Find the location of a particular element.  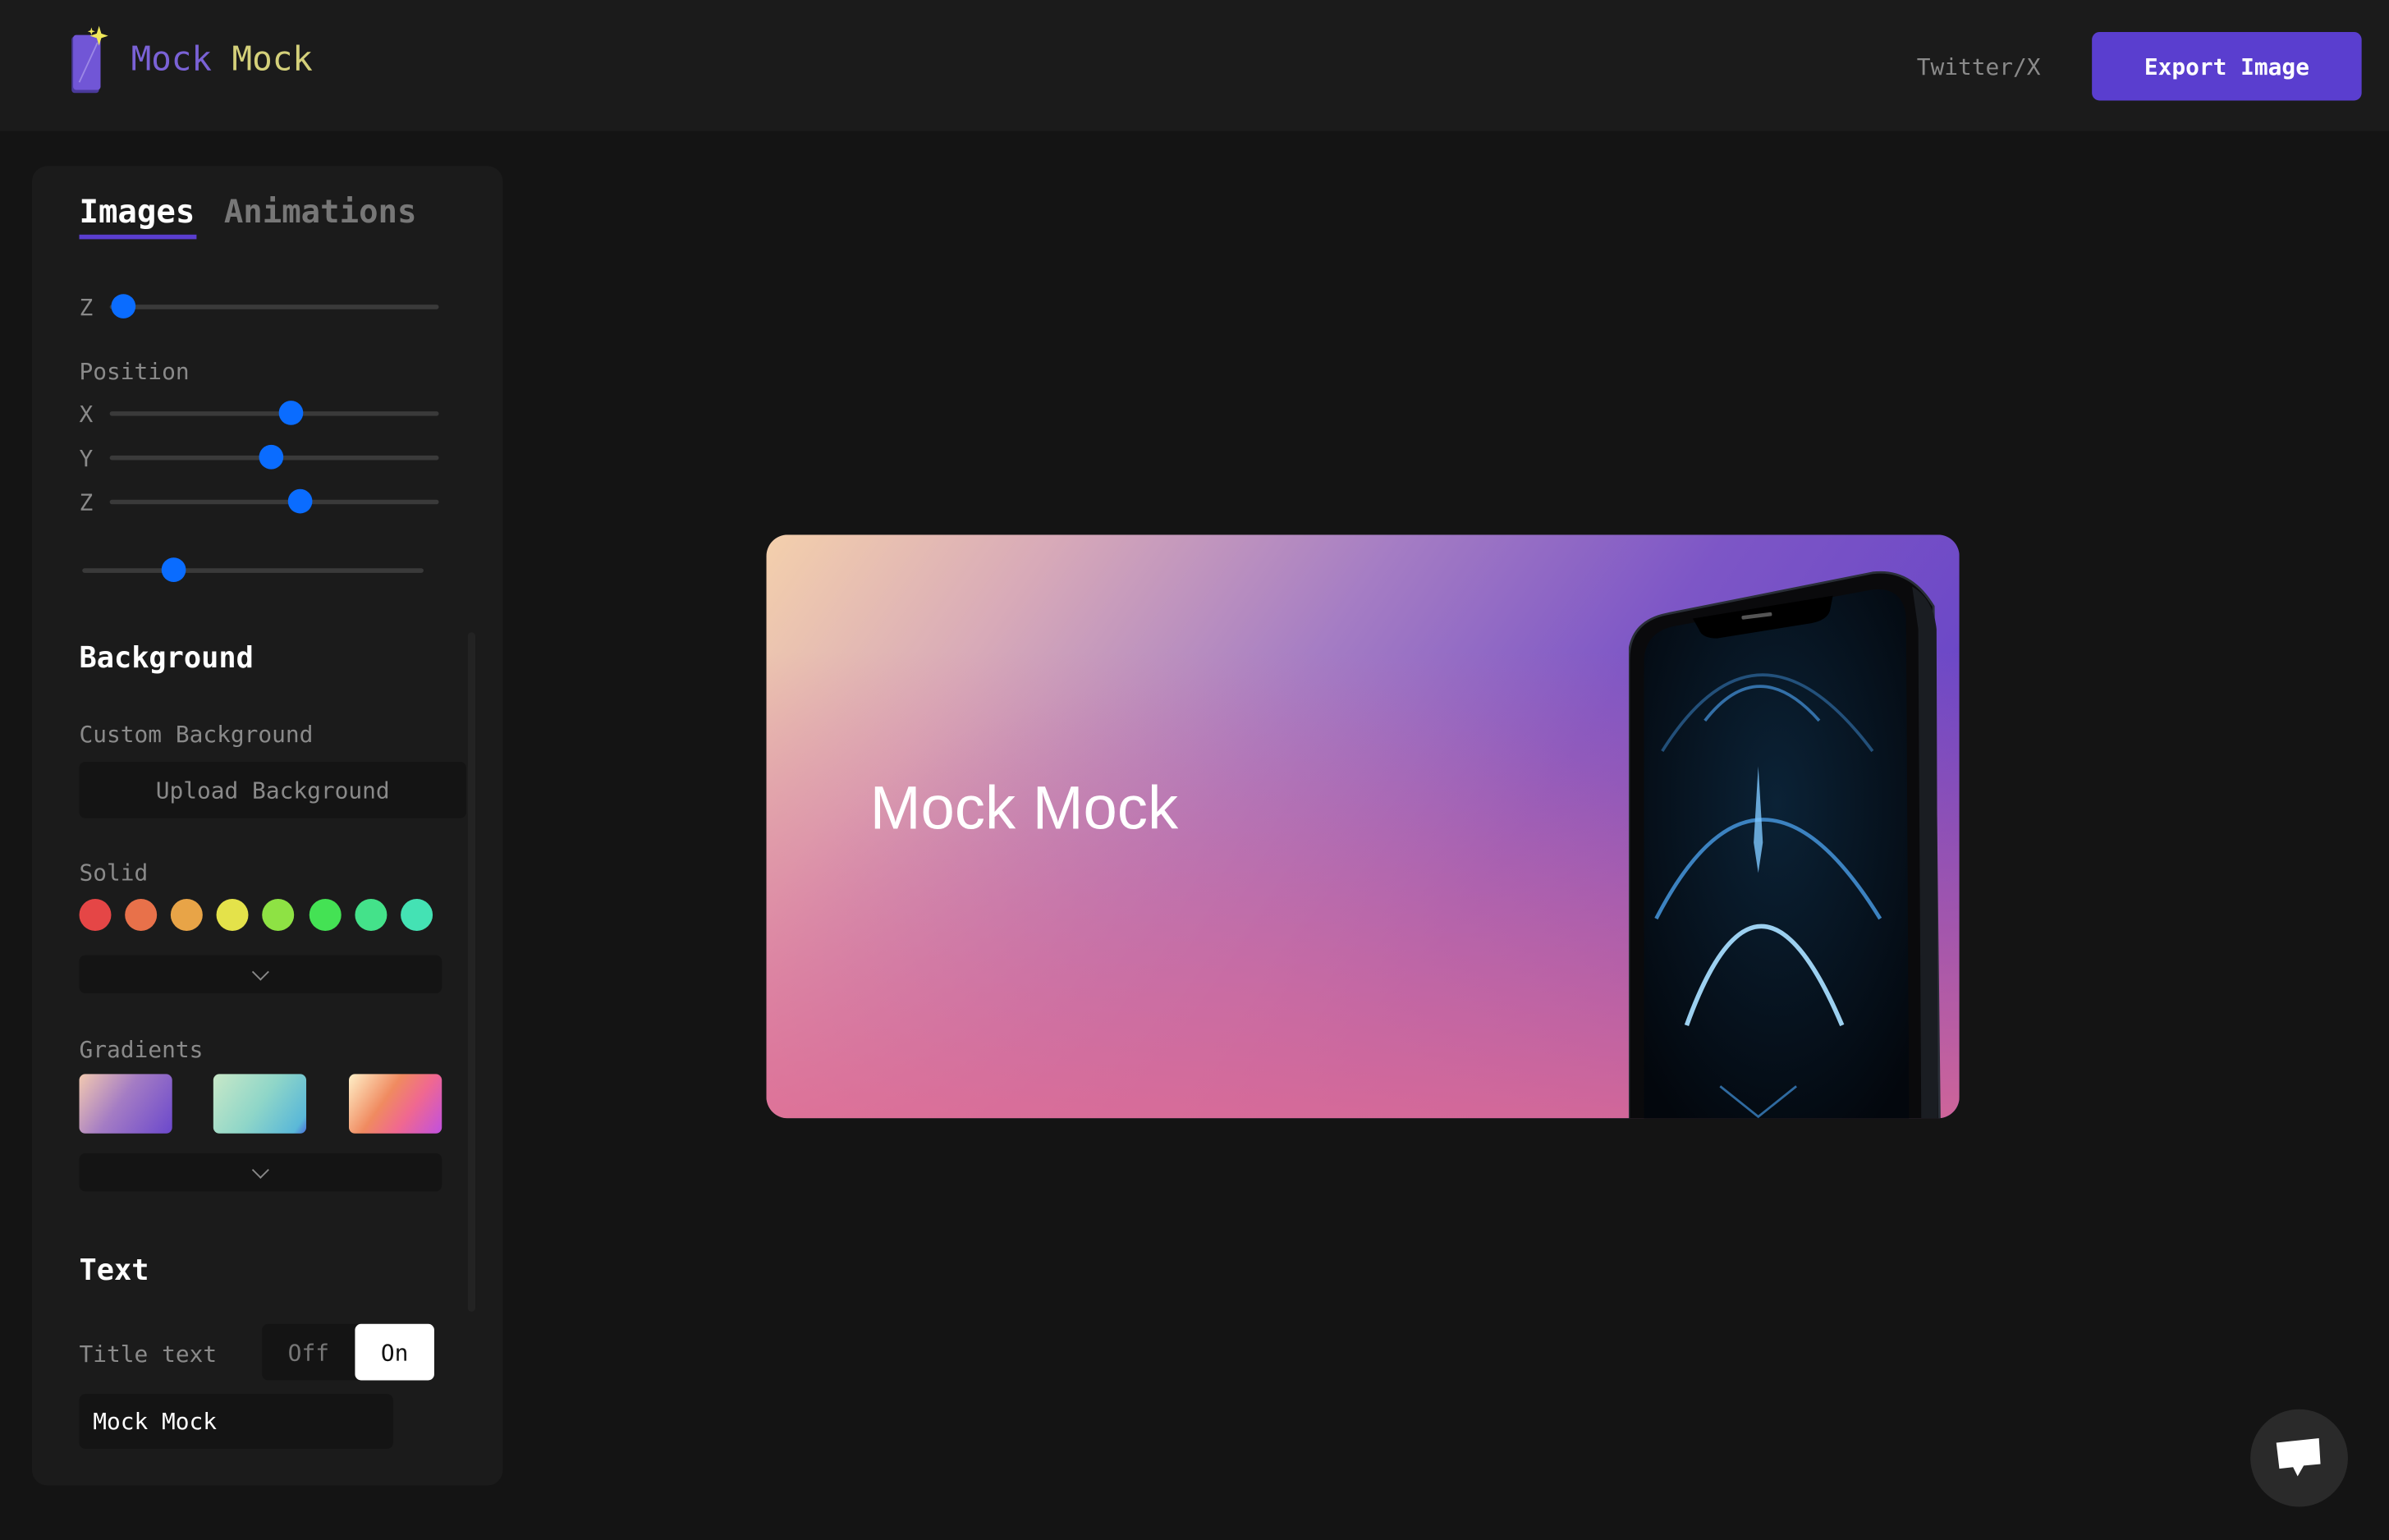

tab-animations: Animations is located at coordinates (320, 213).